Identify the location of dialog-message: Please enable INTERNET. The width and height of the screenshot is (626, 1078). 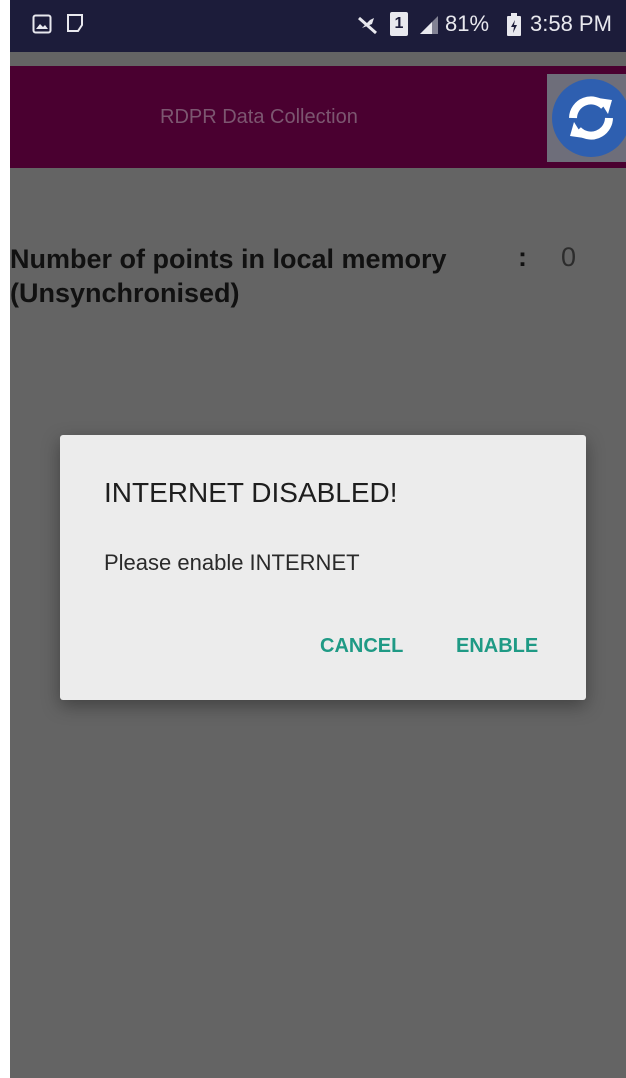
(232, 562).